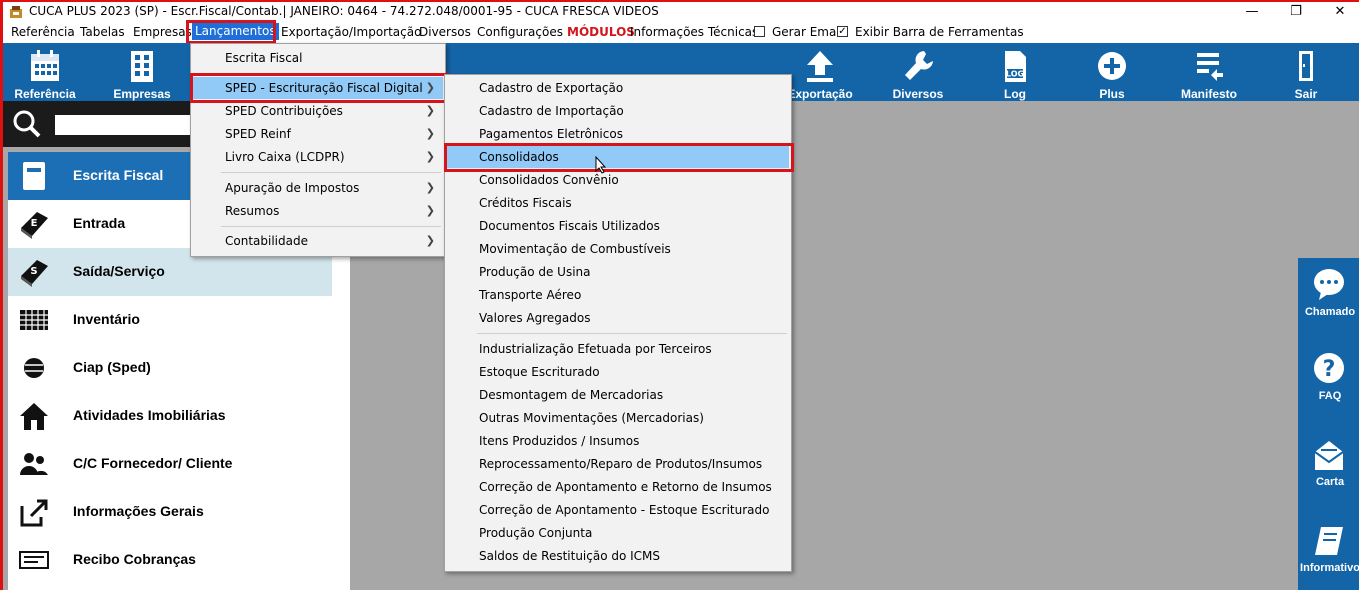  I want to click on toolbar-referencia-label: Referência, so click(45, 94).